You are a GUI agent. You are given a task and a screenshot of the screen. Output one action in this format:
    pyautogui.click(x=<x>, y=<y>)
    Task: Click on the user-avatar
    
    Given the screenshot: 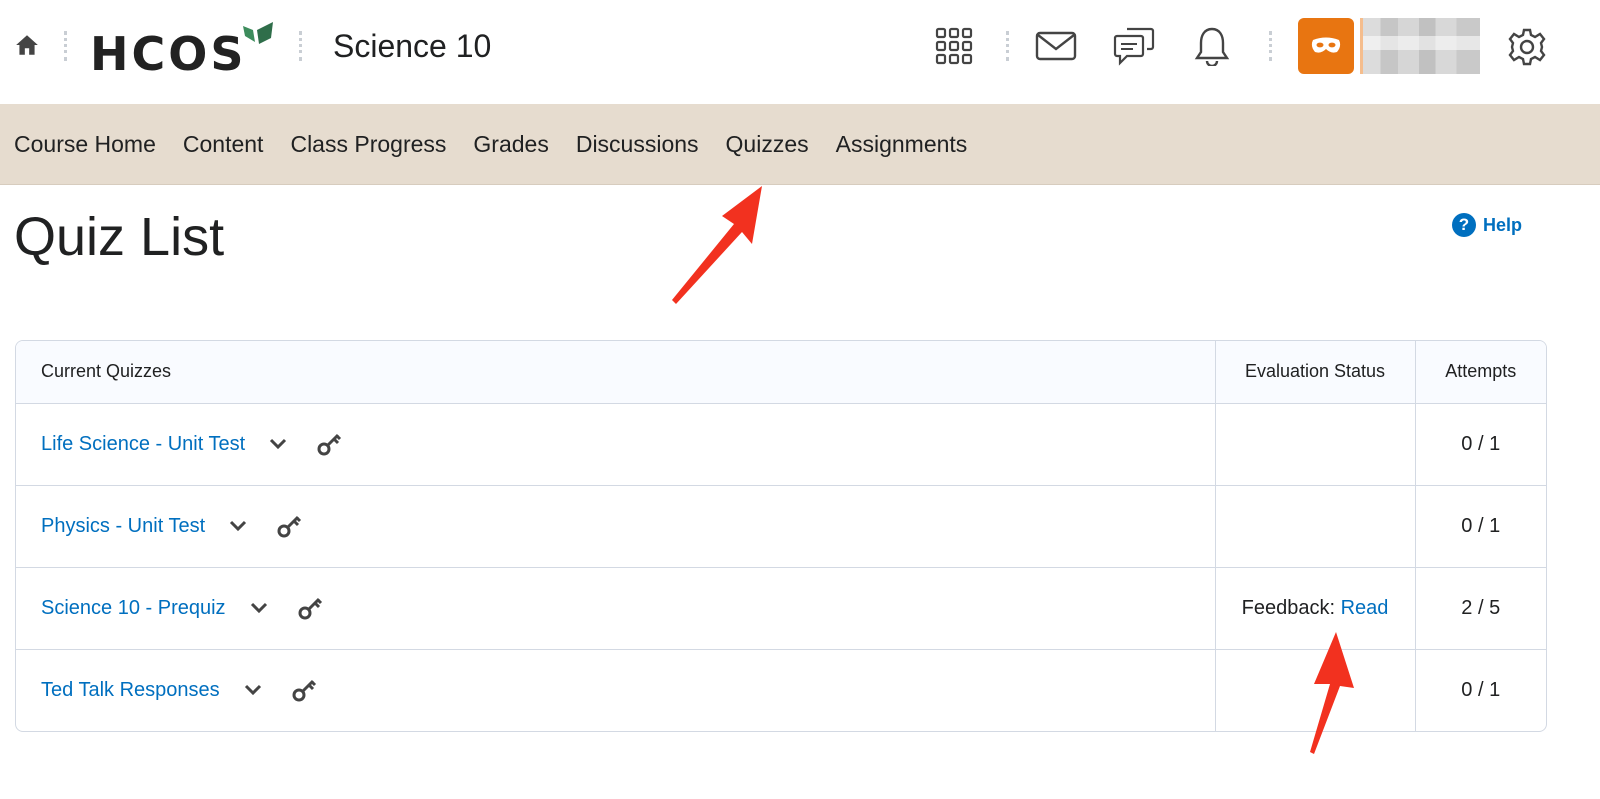 What is the action you would take?
    pyautogui.click(x=1326, y=46)
    